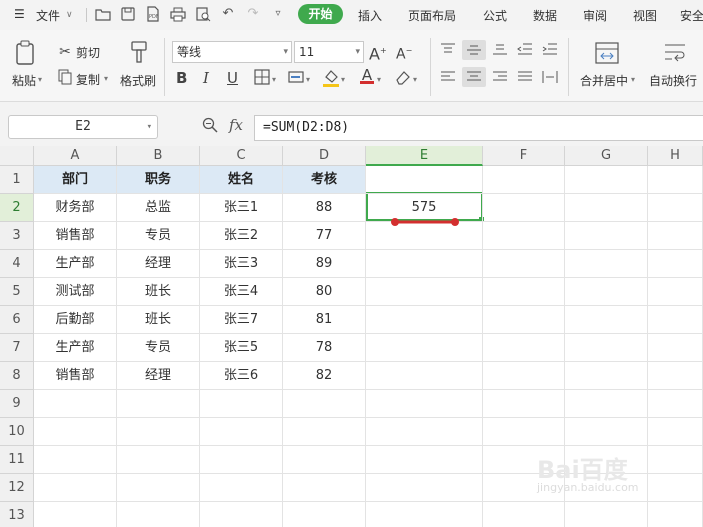 The width and height of the screenshot is (703, 527). I want to click on fill-color-icon, so click(331, 80).